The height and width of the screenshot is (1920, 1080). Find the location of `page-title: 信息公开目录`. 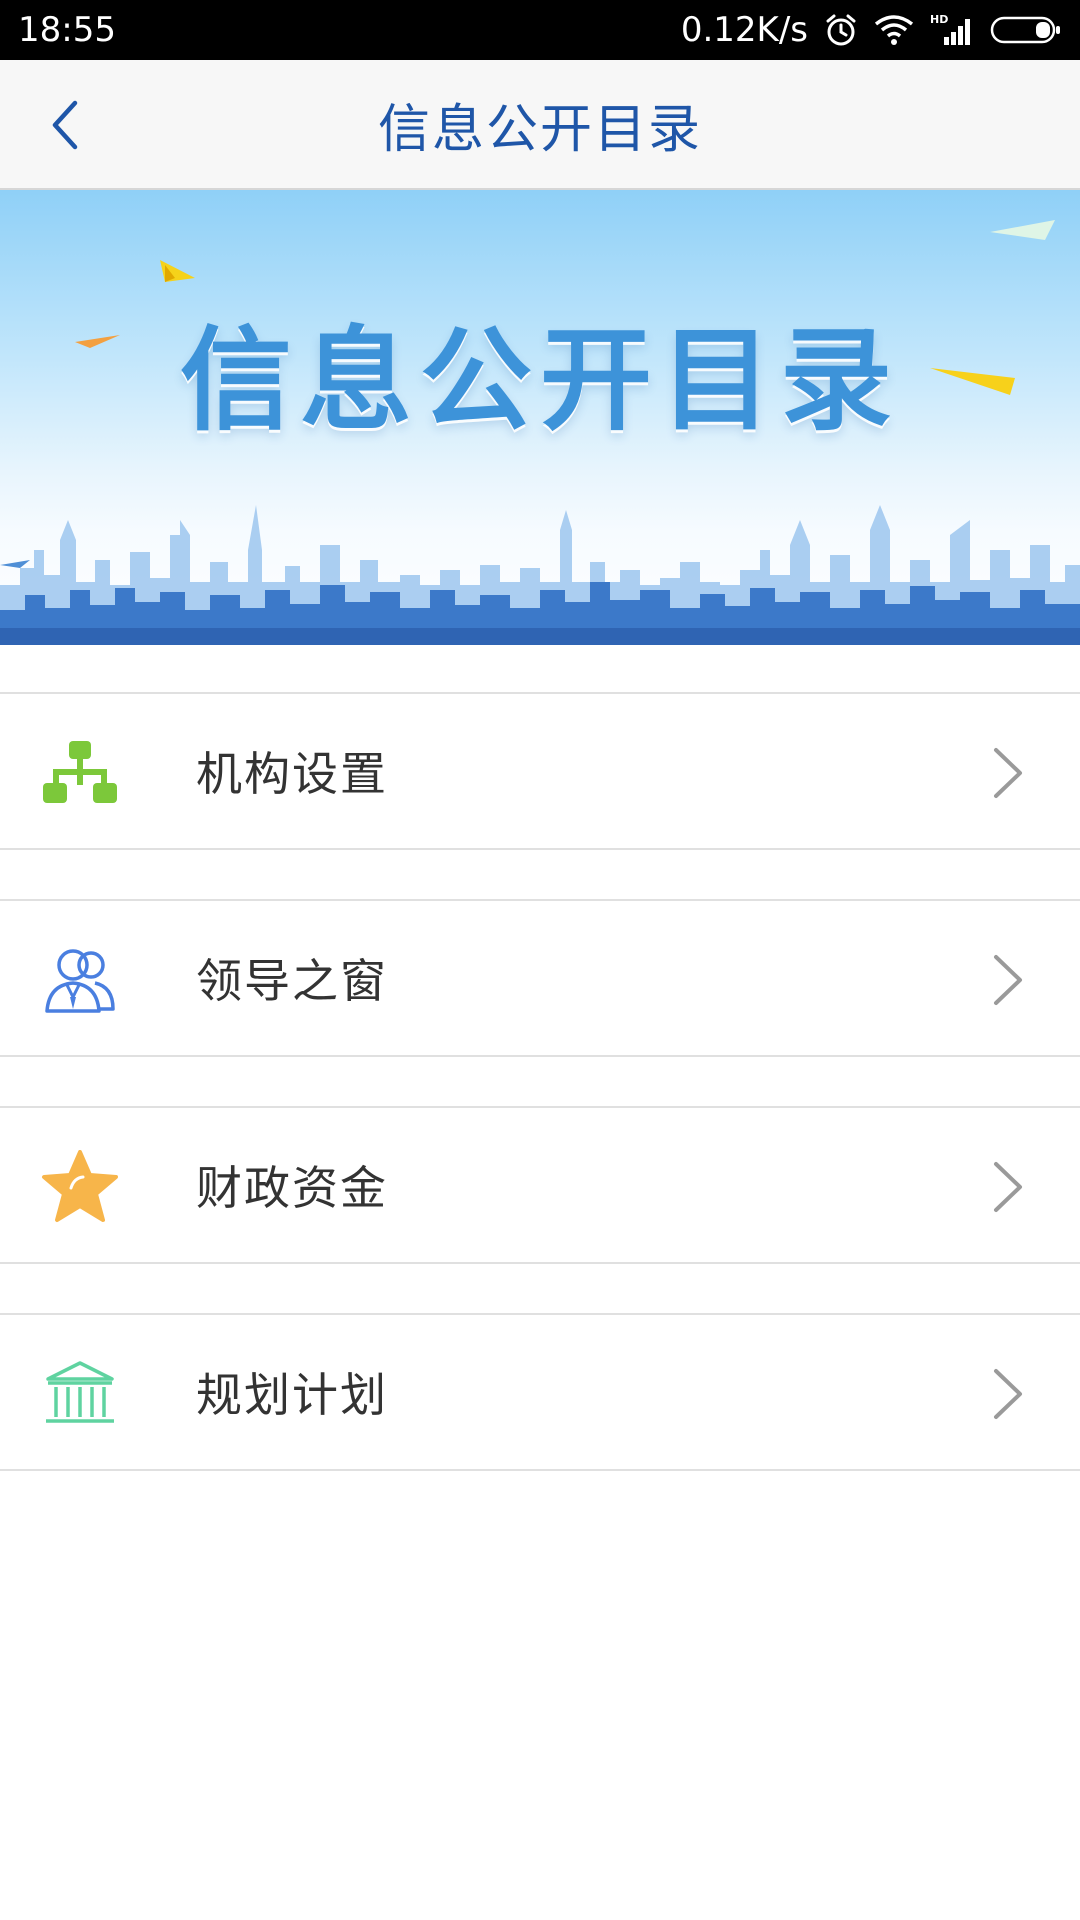

page-title: 信息公开目录 is located at coordinates (539, 129).